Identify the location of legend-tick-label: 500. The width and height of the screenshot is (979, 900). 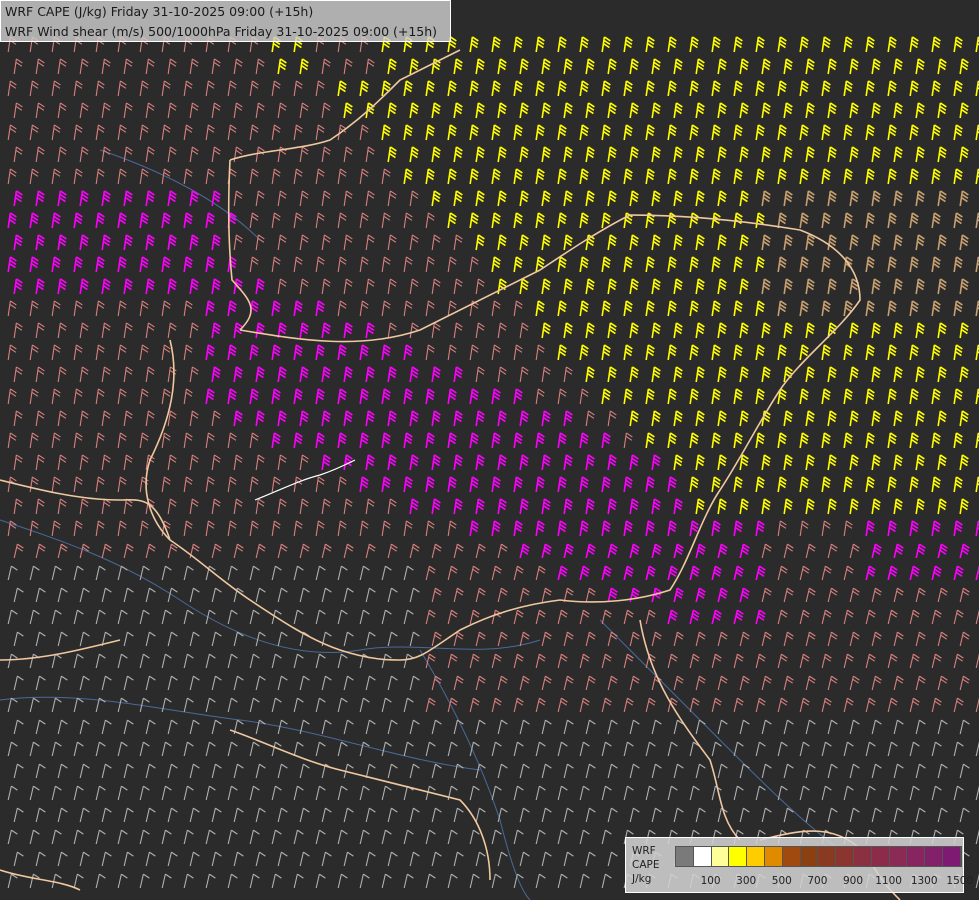
(781, 881).